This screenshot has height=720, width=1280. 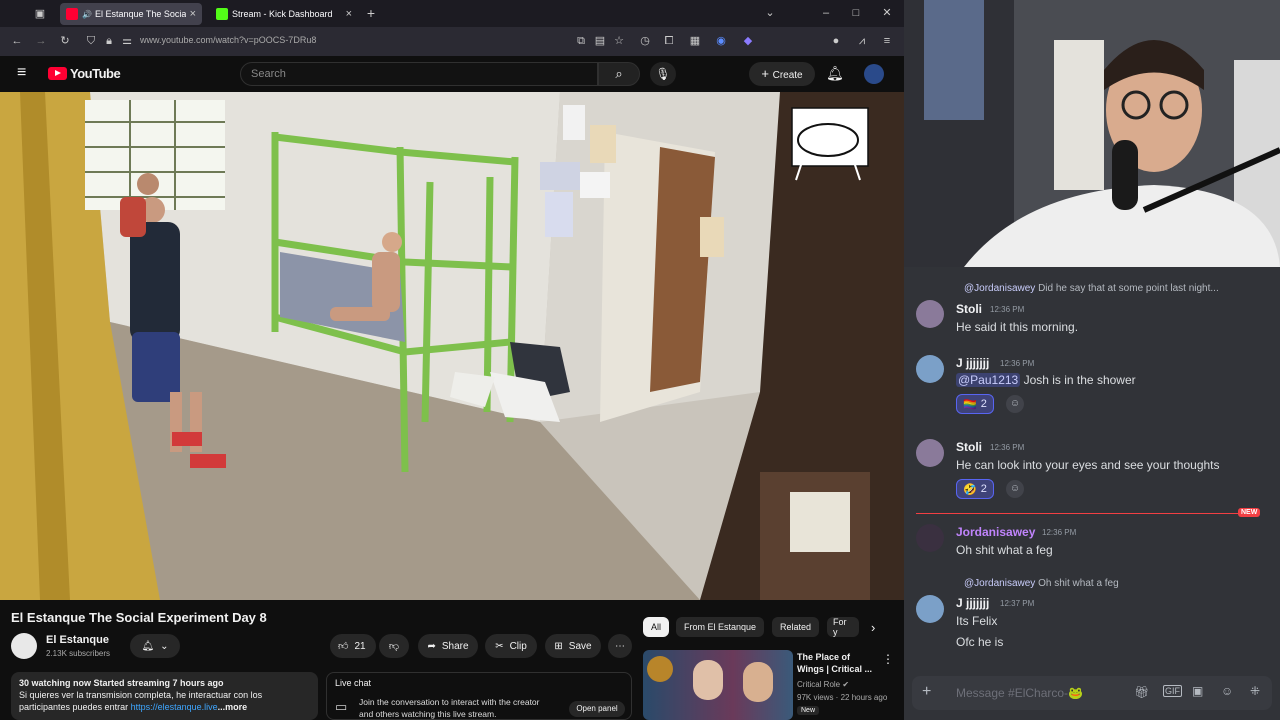 What do you see at coordinates (455, 646) in the screenshot?
I see `share-label: Share` at bounding box center [455, 646].